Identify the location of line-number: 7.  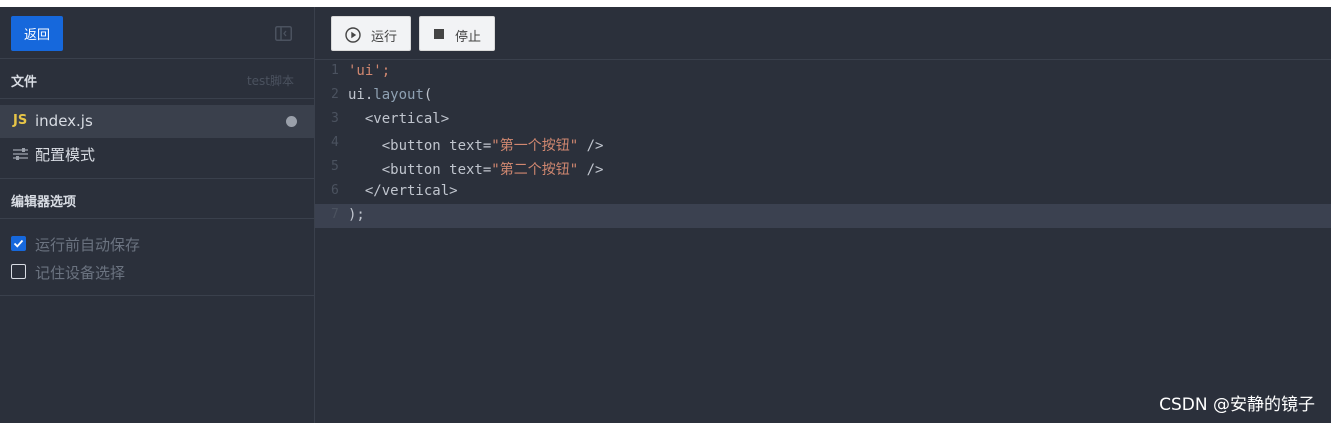
(335, 214).